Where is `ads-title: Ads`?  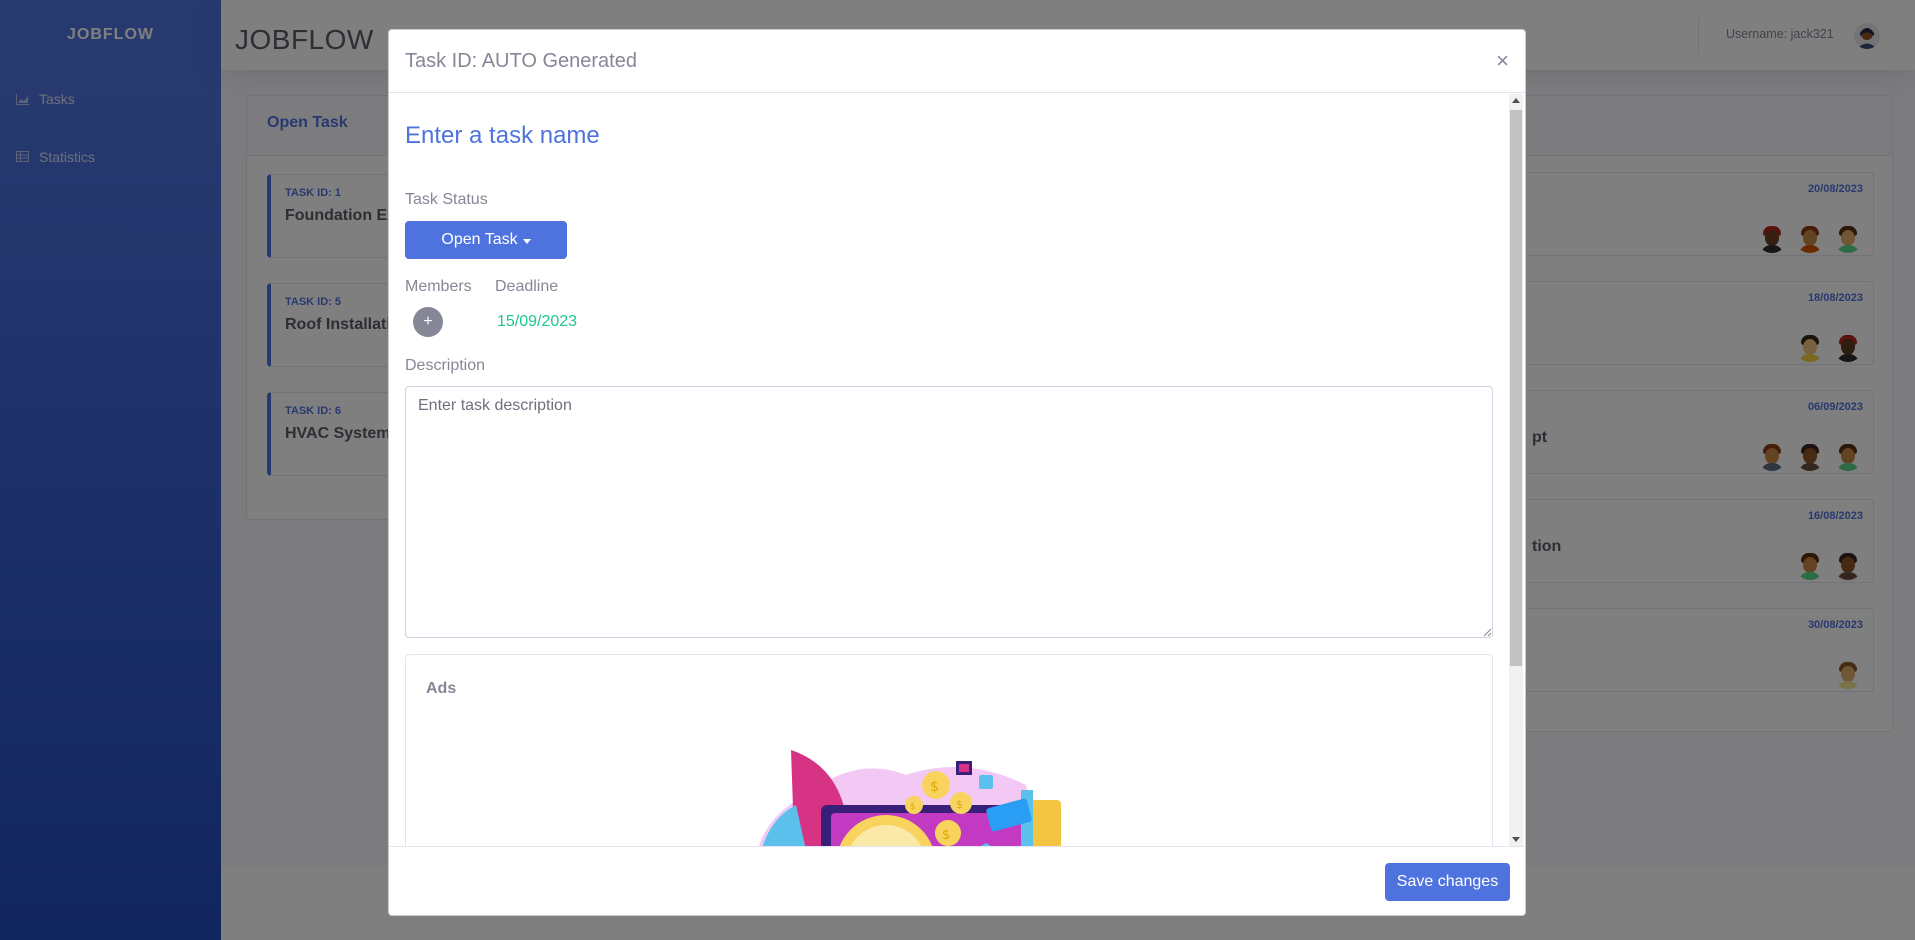 ads-title: Ads is located at coordinates (441, 688).